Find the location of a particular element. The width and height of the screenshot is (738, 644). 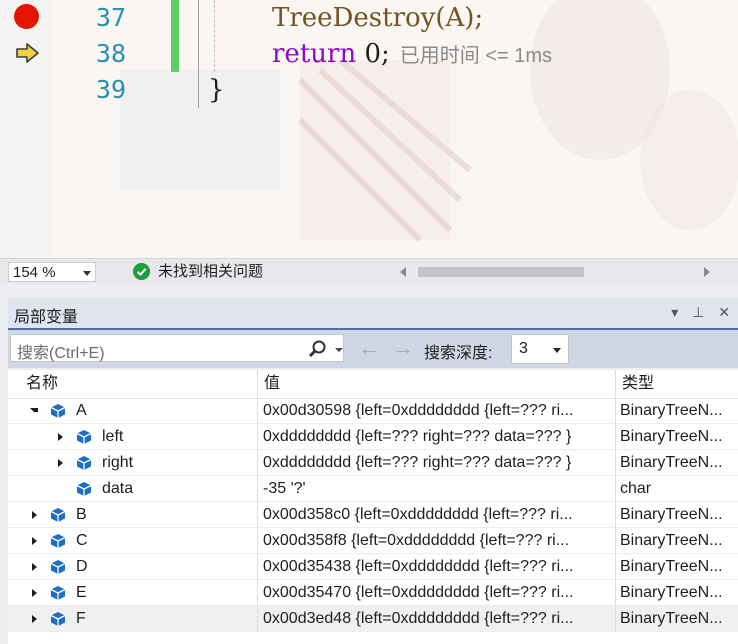

perf-tip: 已用时间 <= 1ms is located at coordinates (476, 56).